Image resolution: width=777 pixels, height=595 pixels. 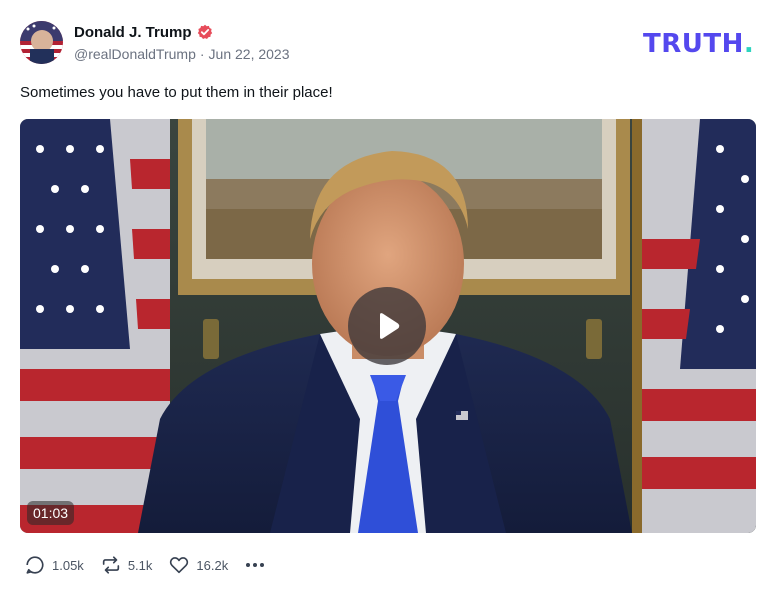 I want to click on logo-text: TRUTH, so click(x=693, y=44).